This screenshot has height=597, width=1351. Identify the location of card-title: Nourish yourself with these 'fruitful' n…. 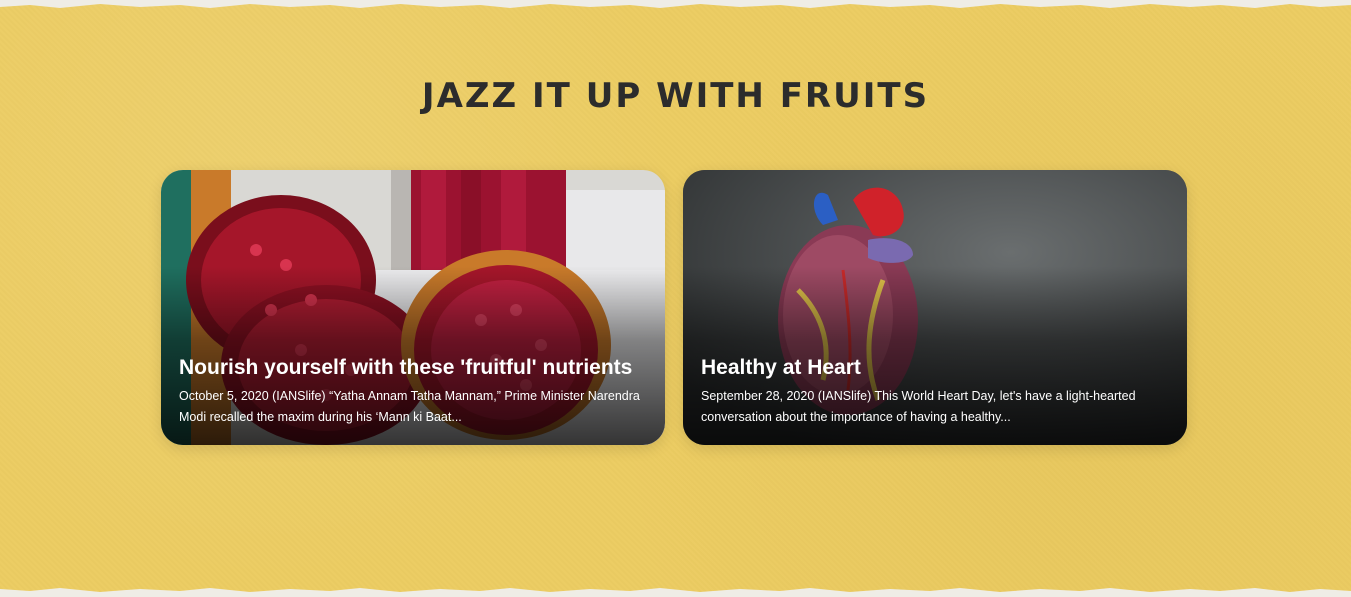
(413, 368).